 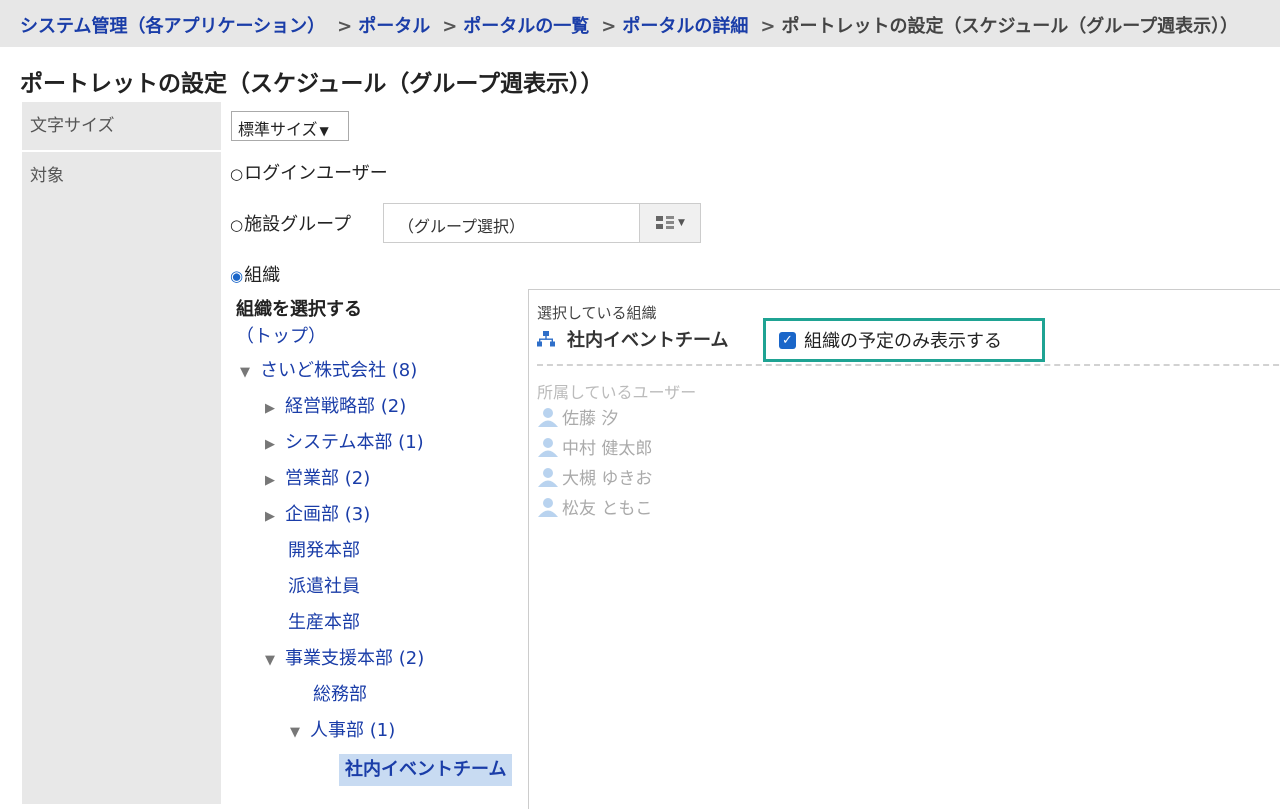 What do you see at coordinates (607, 509) in the screenshot?
I see `member-name: 松友 ともこ` at bounding box center [607, 509].